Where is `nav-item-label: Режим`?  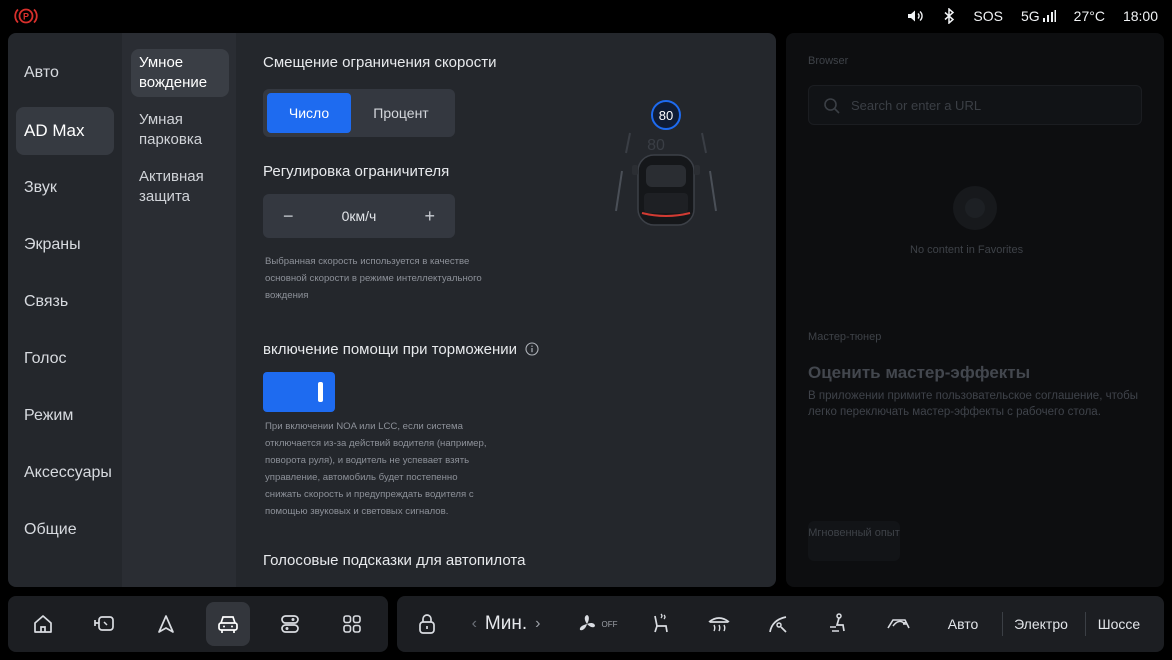 nav-item-label: Режим is located at coordinates (49, 415).